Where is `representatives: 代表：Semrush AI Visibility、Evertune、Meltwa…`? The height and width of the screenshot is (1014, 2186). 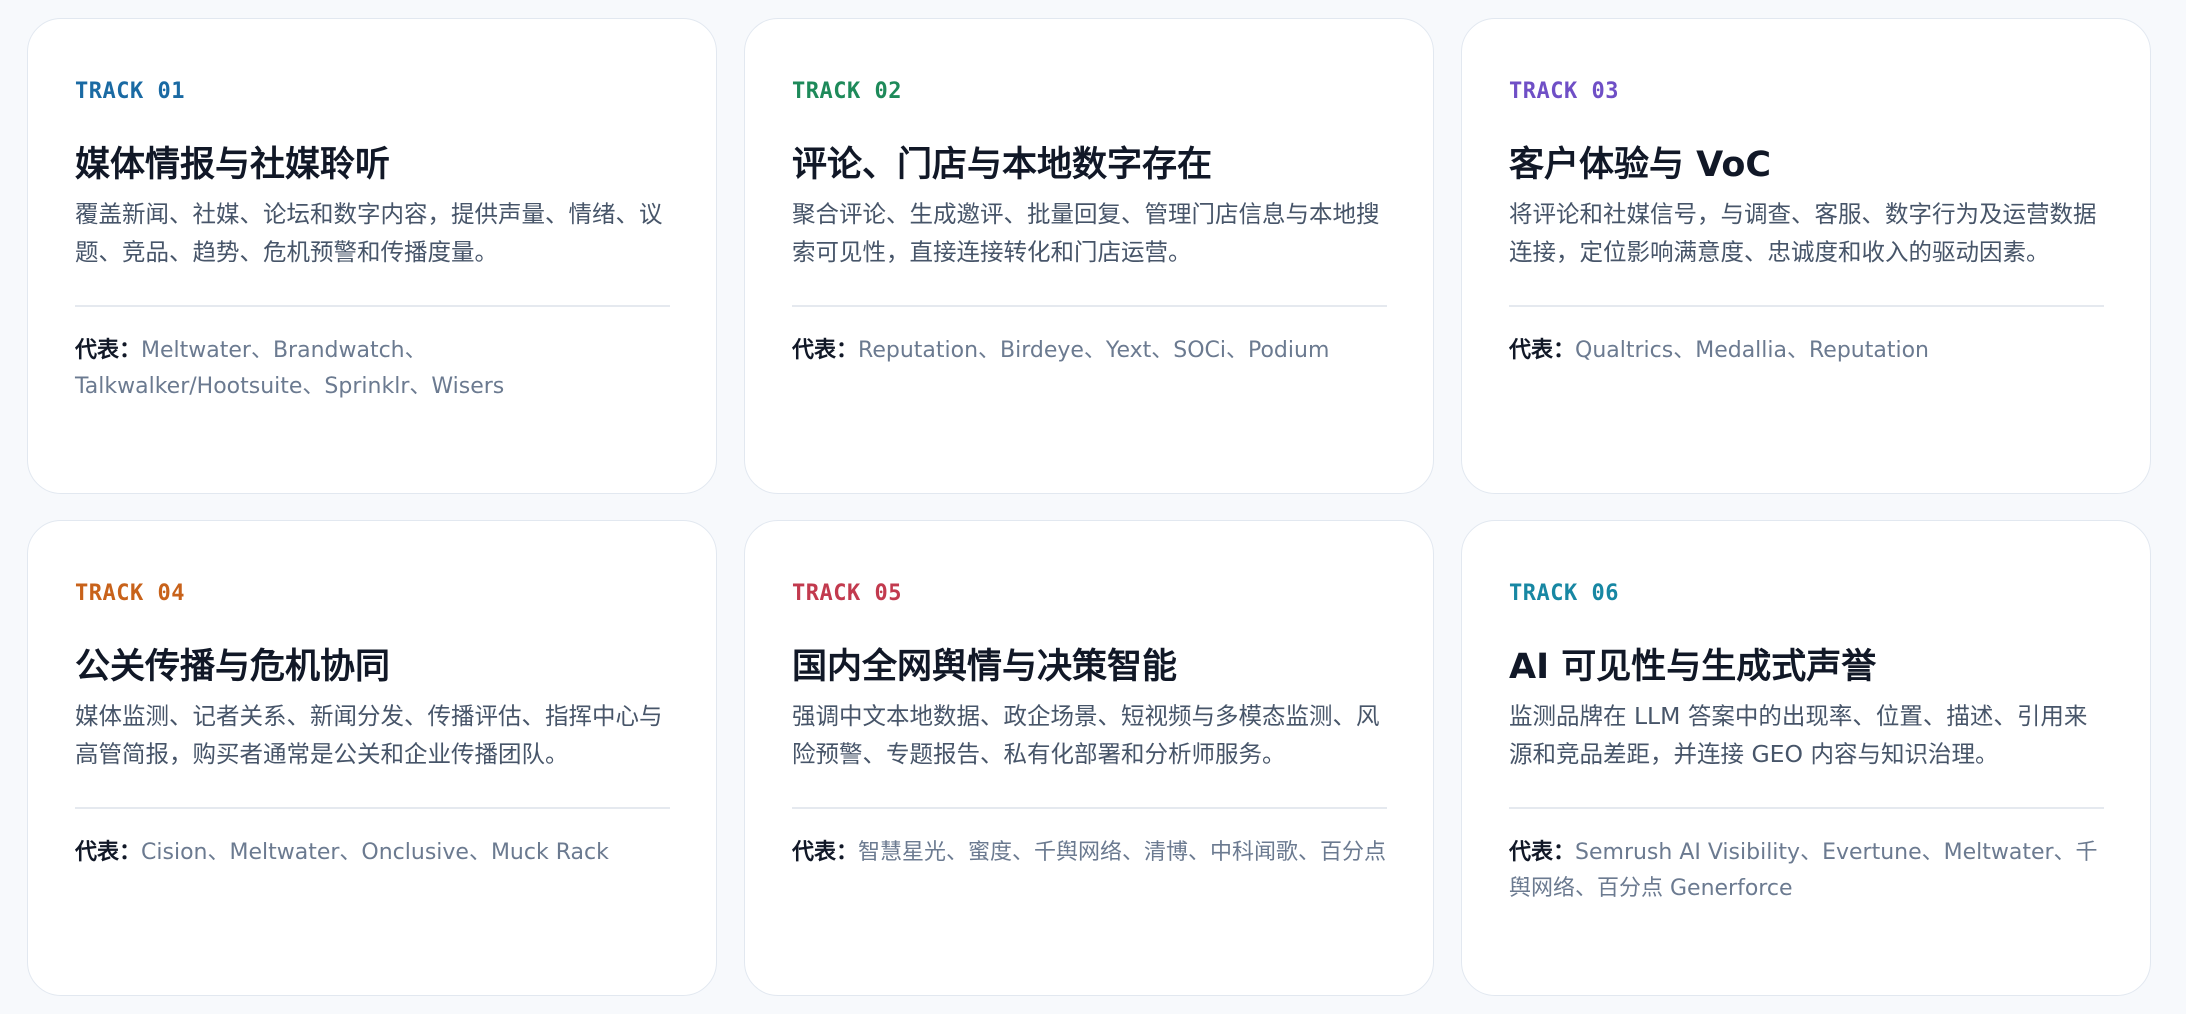 representatives: 代表：Semrush AI Visibility、Evertune、Meltwa… is located at coordinates (1806, 871).